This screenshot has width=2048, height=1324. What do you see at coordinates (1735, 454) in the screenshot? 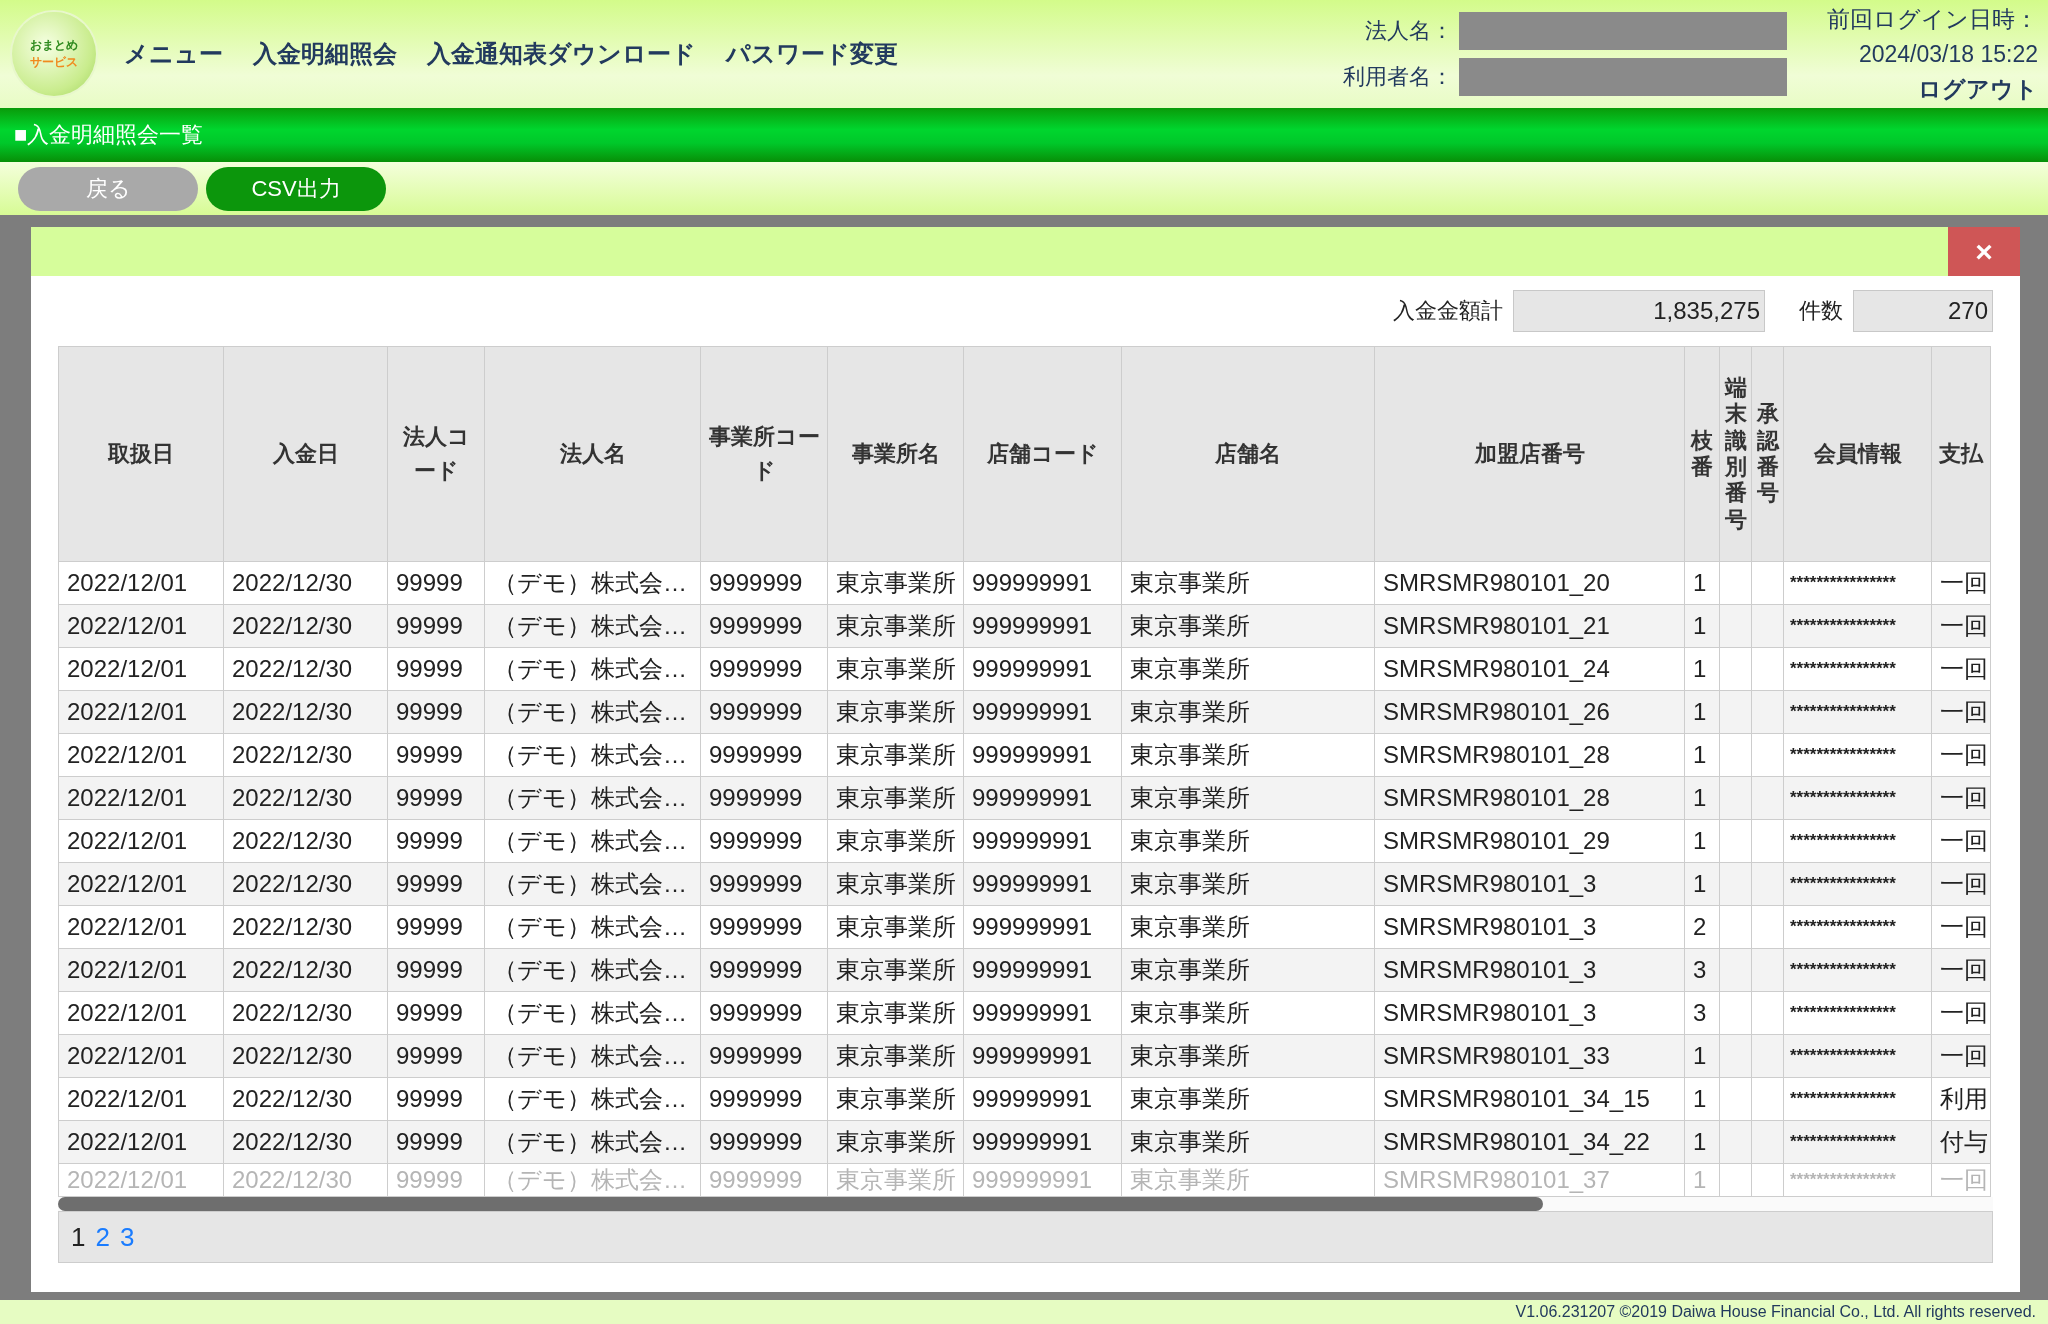
I see `column-header: 端末識別番号` at bounding box center [1735, 454].